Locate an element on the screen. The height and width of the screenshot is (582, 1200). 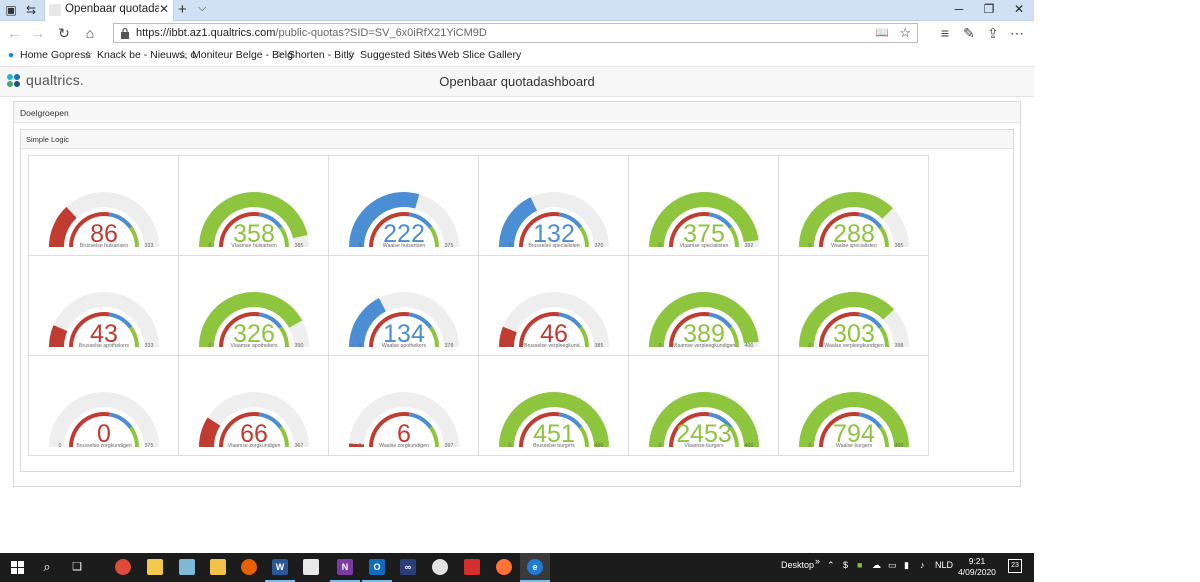
app-icon is located at coordinates (187, 567).